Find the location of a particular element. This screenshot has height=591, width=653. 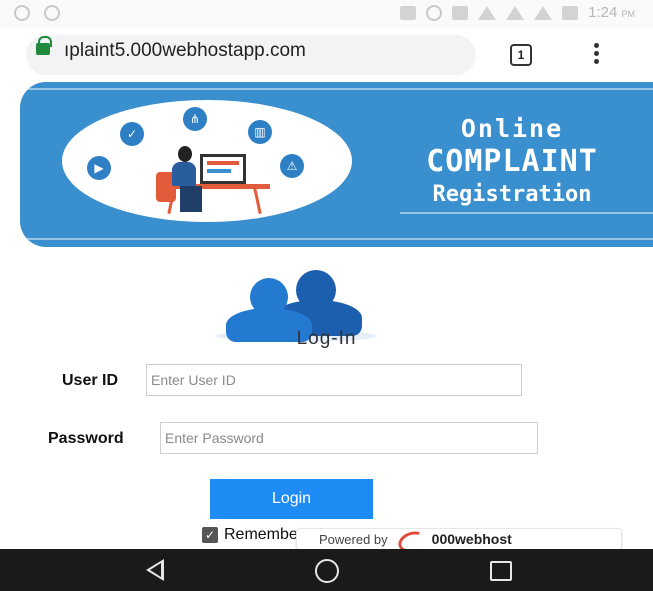

dnd-icon is located at coordinates (434, 12).